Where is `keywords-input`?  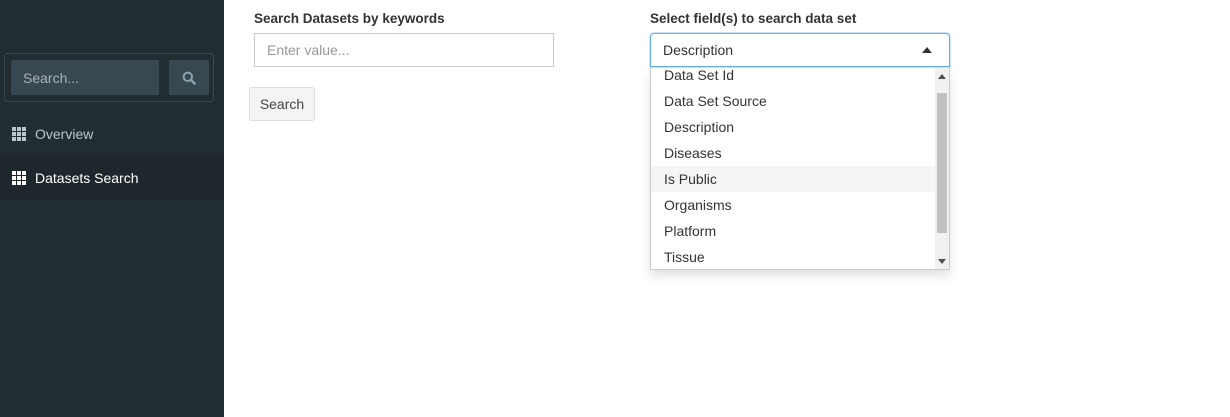 keywords-input is located at coordinates (404, 50).